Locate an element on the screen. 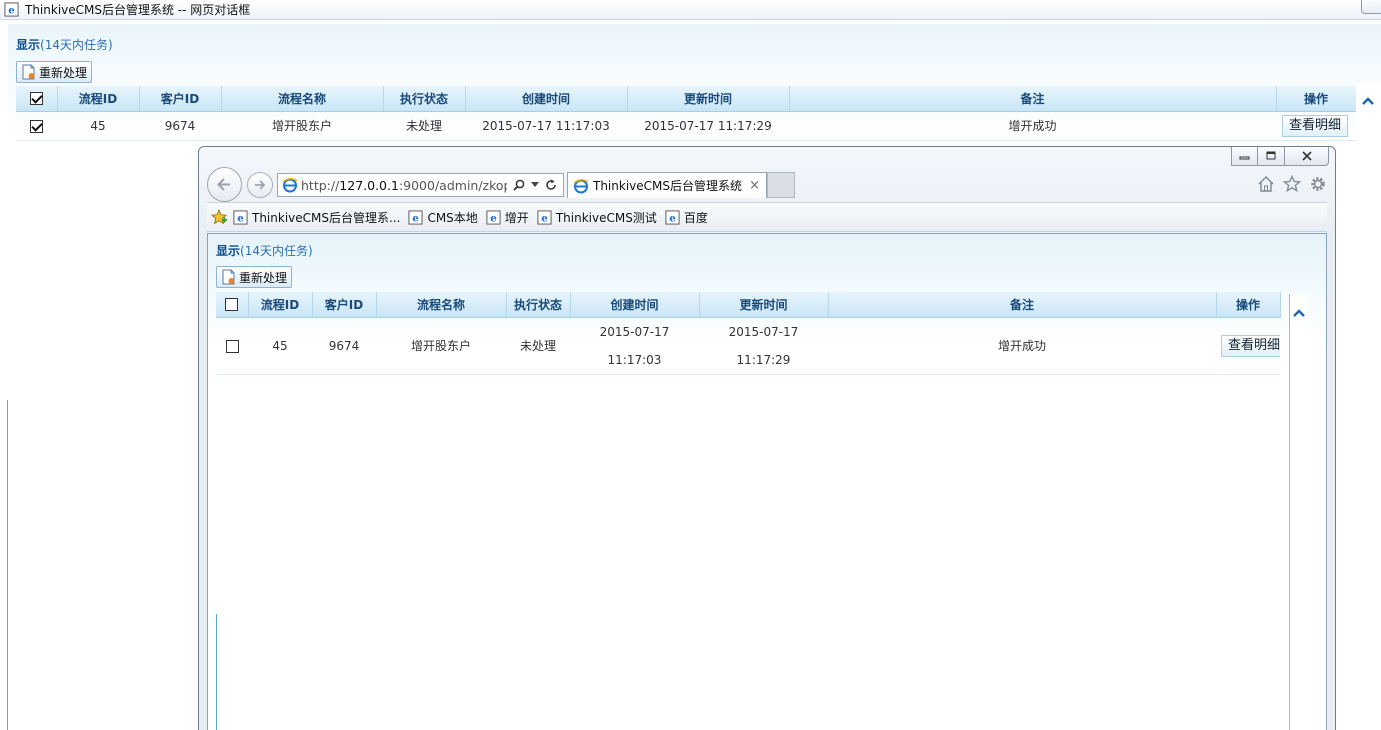 This screenshot has width=1381, height=730. outer-section-title: 显示(14天内任务) is located at coordinates (64, 45).